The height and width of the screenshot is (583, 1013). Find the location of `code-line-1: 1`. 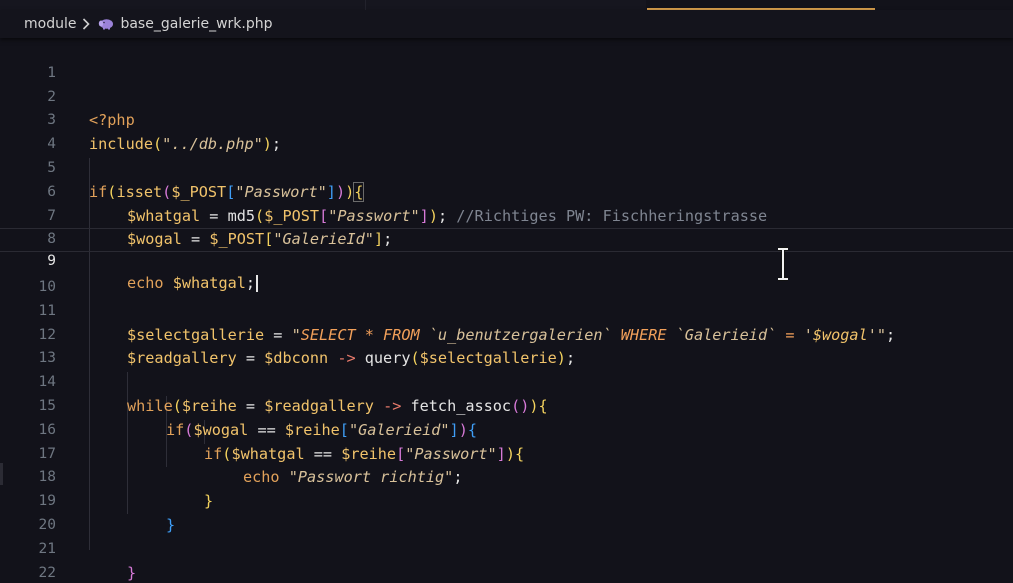

code-line-1: 1 is located at coordinates (506, 59).